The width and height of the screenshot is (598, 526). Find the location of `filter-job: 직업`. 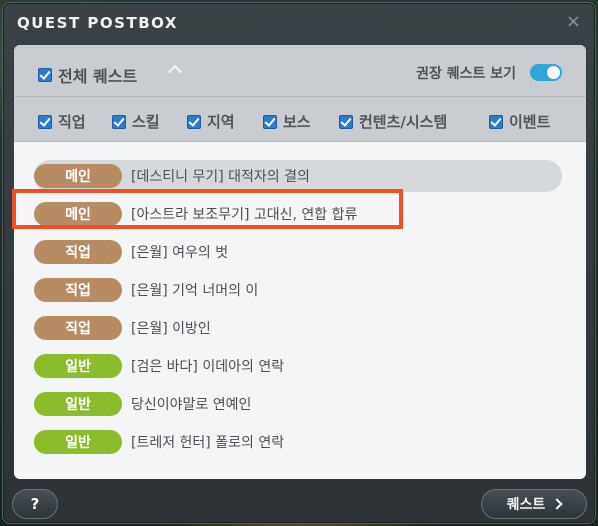

filter-job: 직업 is located at coordinates (62, 121).